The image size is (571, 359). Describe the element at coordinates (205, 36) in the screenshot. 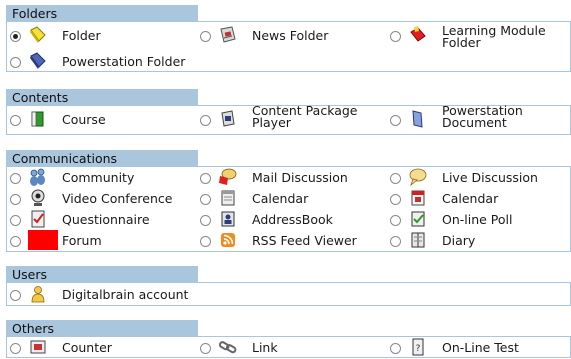

I see `radio-news-folder` at that location.